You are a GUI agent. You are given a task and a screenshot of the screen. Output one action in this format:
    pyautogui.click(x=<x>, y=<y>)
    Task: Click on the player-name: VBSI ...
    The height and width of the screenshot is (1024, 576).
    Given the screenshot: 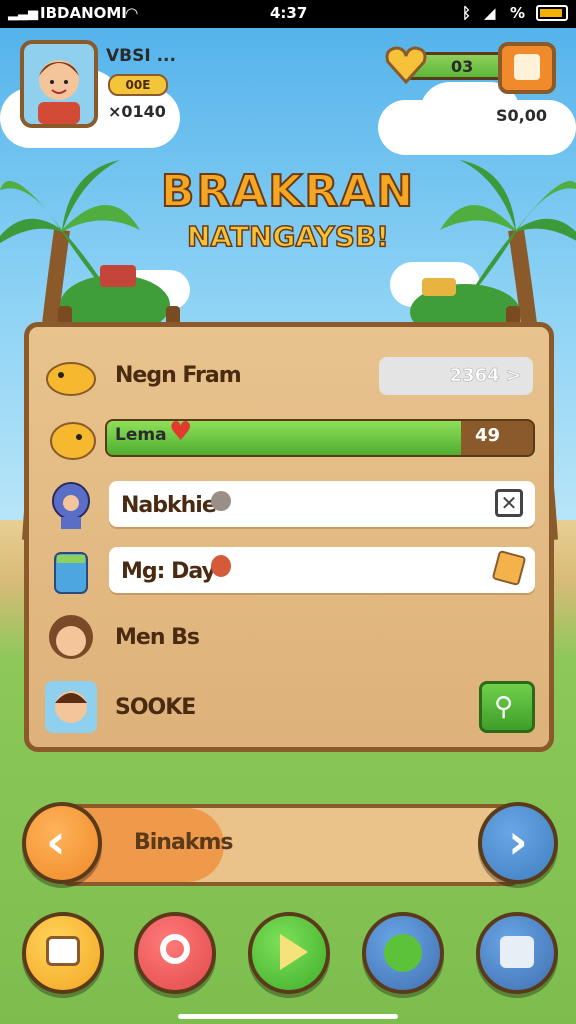 What is the action you would take?
    pyautogui.click(x=141, y=56)
    